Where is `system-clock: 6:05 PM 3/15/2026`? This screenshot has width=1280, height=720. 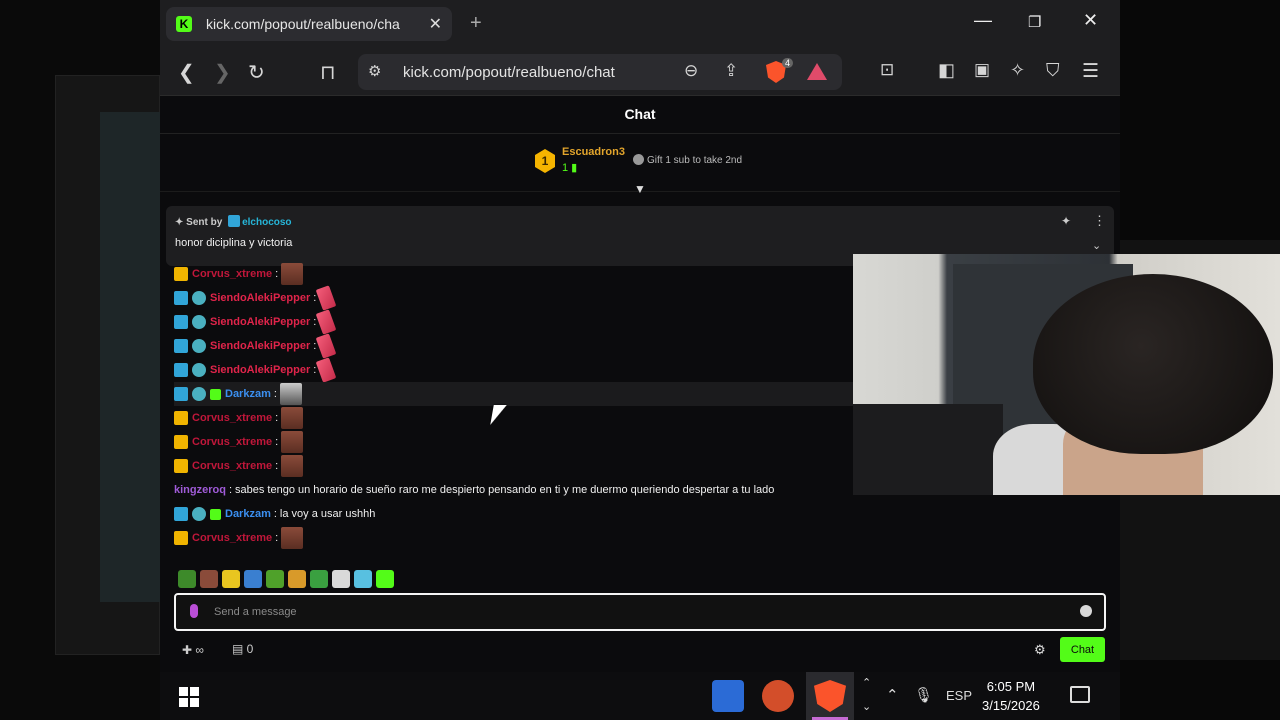 system-clock: 6:05 PM 3/15/2026 is located at coordinates (1011, 696).